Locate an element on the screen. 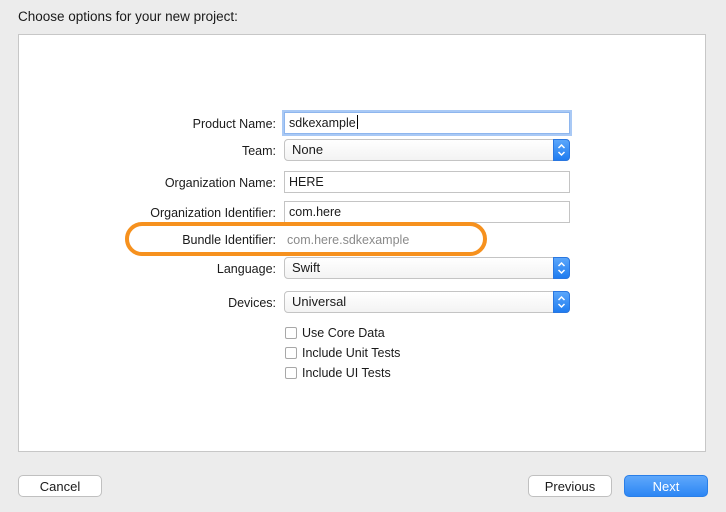 This screenshot has height=512, width=726. team-value: None is located at coordinates (308, 149).